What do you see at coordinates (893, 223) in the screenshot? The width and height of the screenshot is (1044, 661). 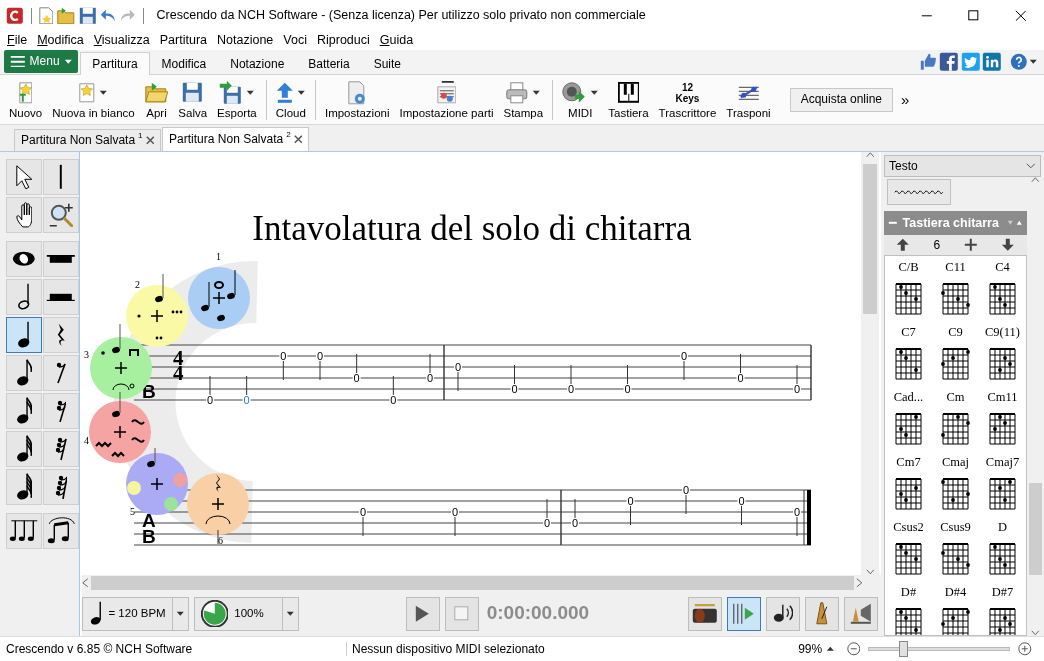 I see `collapse-icon` at bounding box center [893, 223].